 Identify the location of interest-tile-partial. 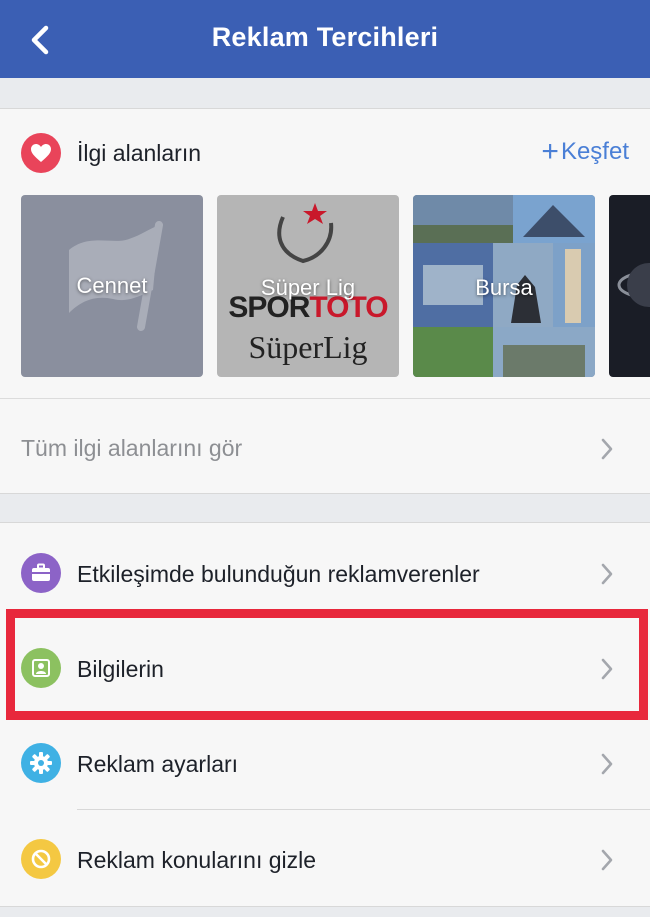
(629, 286).